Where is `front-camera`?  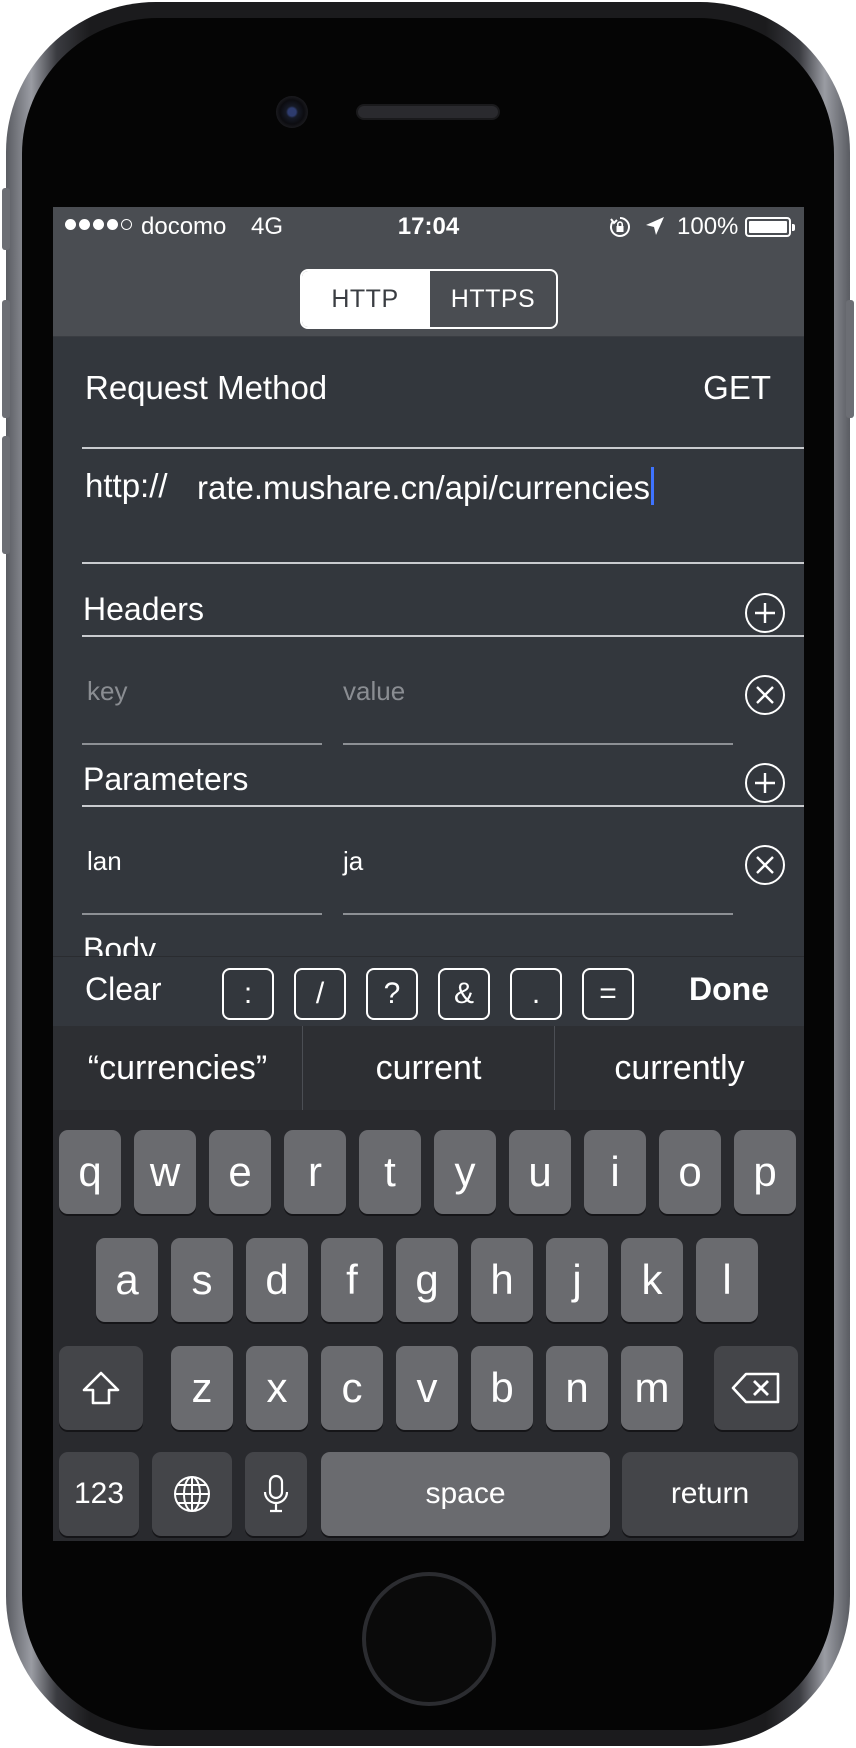 front-camera is located at coordinates (292, 112).